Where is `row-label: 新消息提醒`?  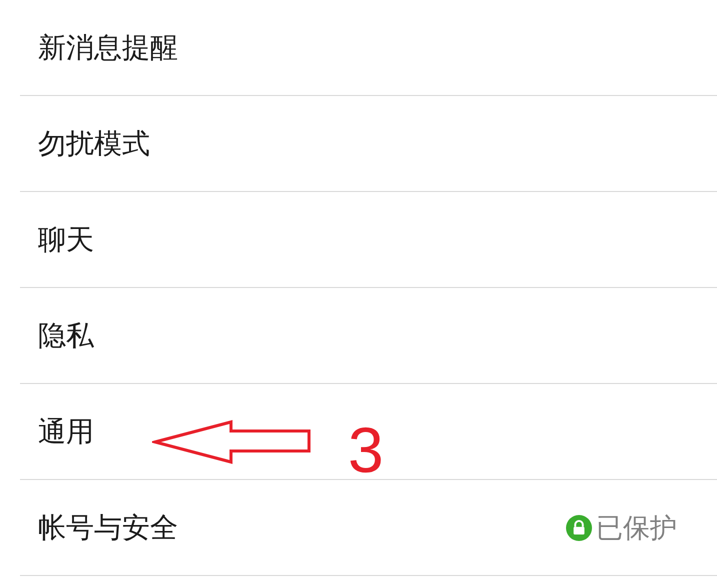
row-label: 新消息提醒 is located at coordinates (108, 48).